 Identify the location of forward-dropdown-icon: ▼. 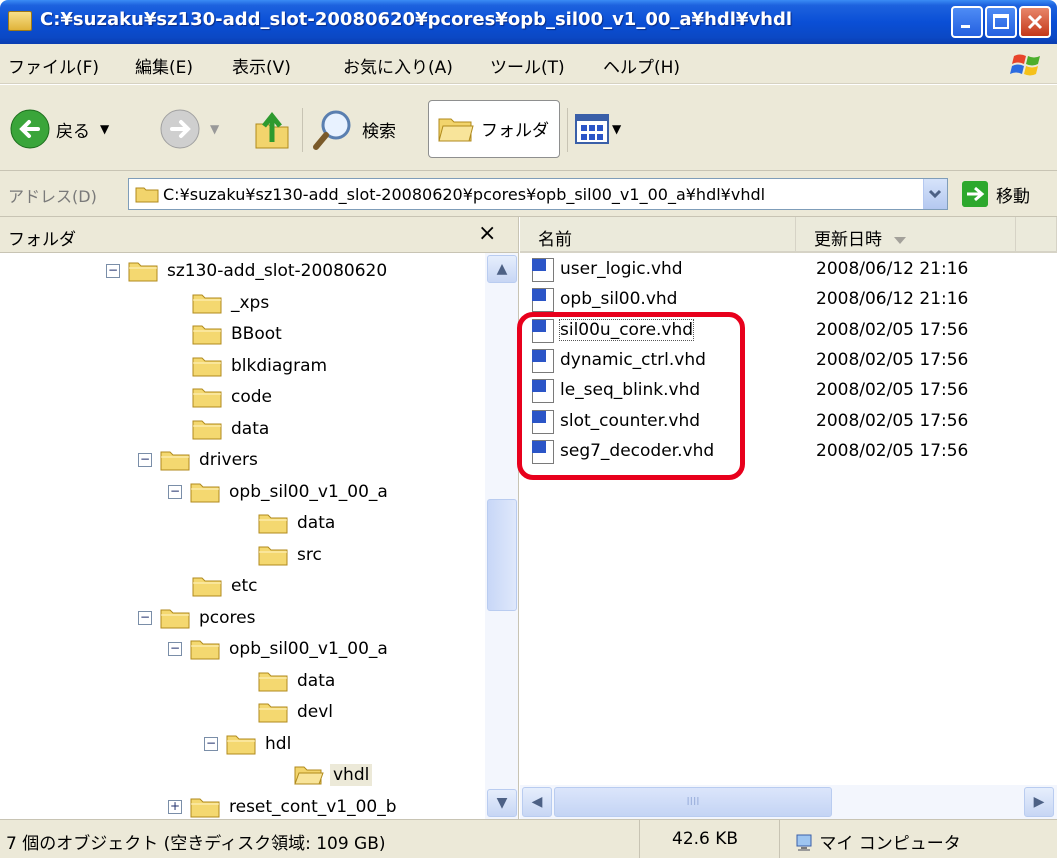
(214, 129).